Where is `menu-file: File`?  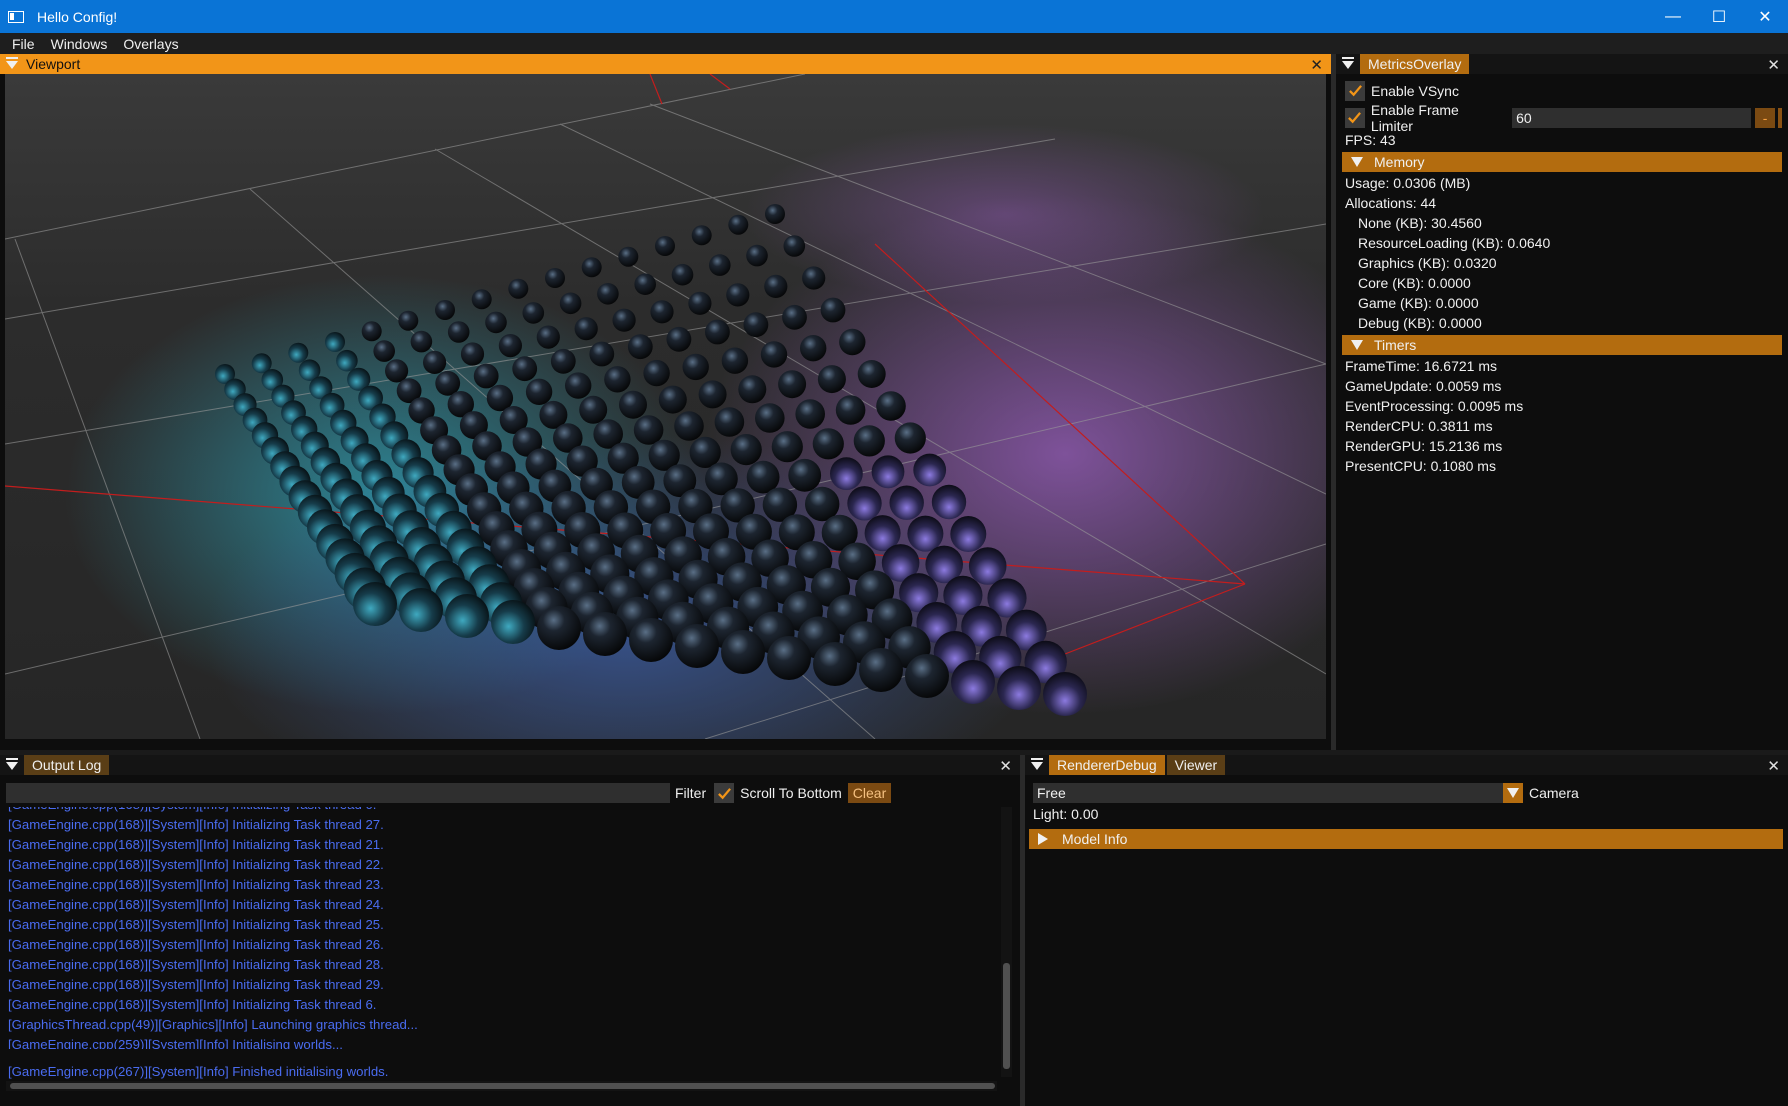 menu-file: File is located at coordinates (21, 44).